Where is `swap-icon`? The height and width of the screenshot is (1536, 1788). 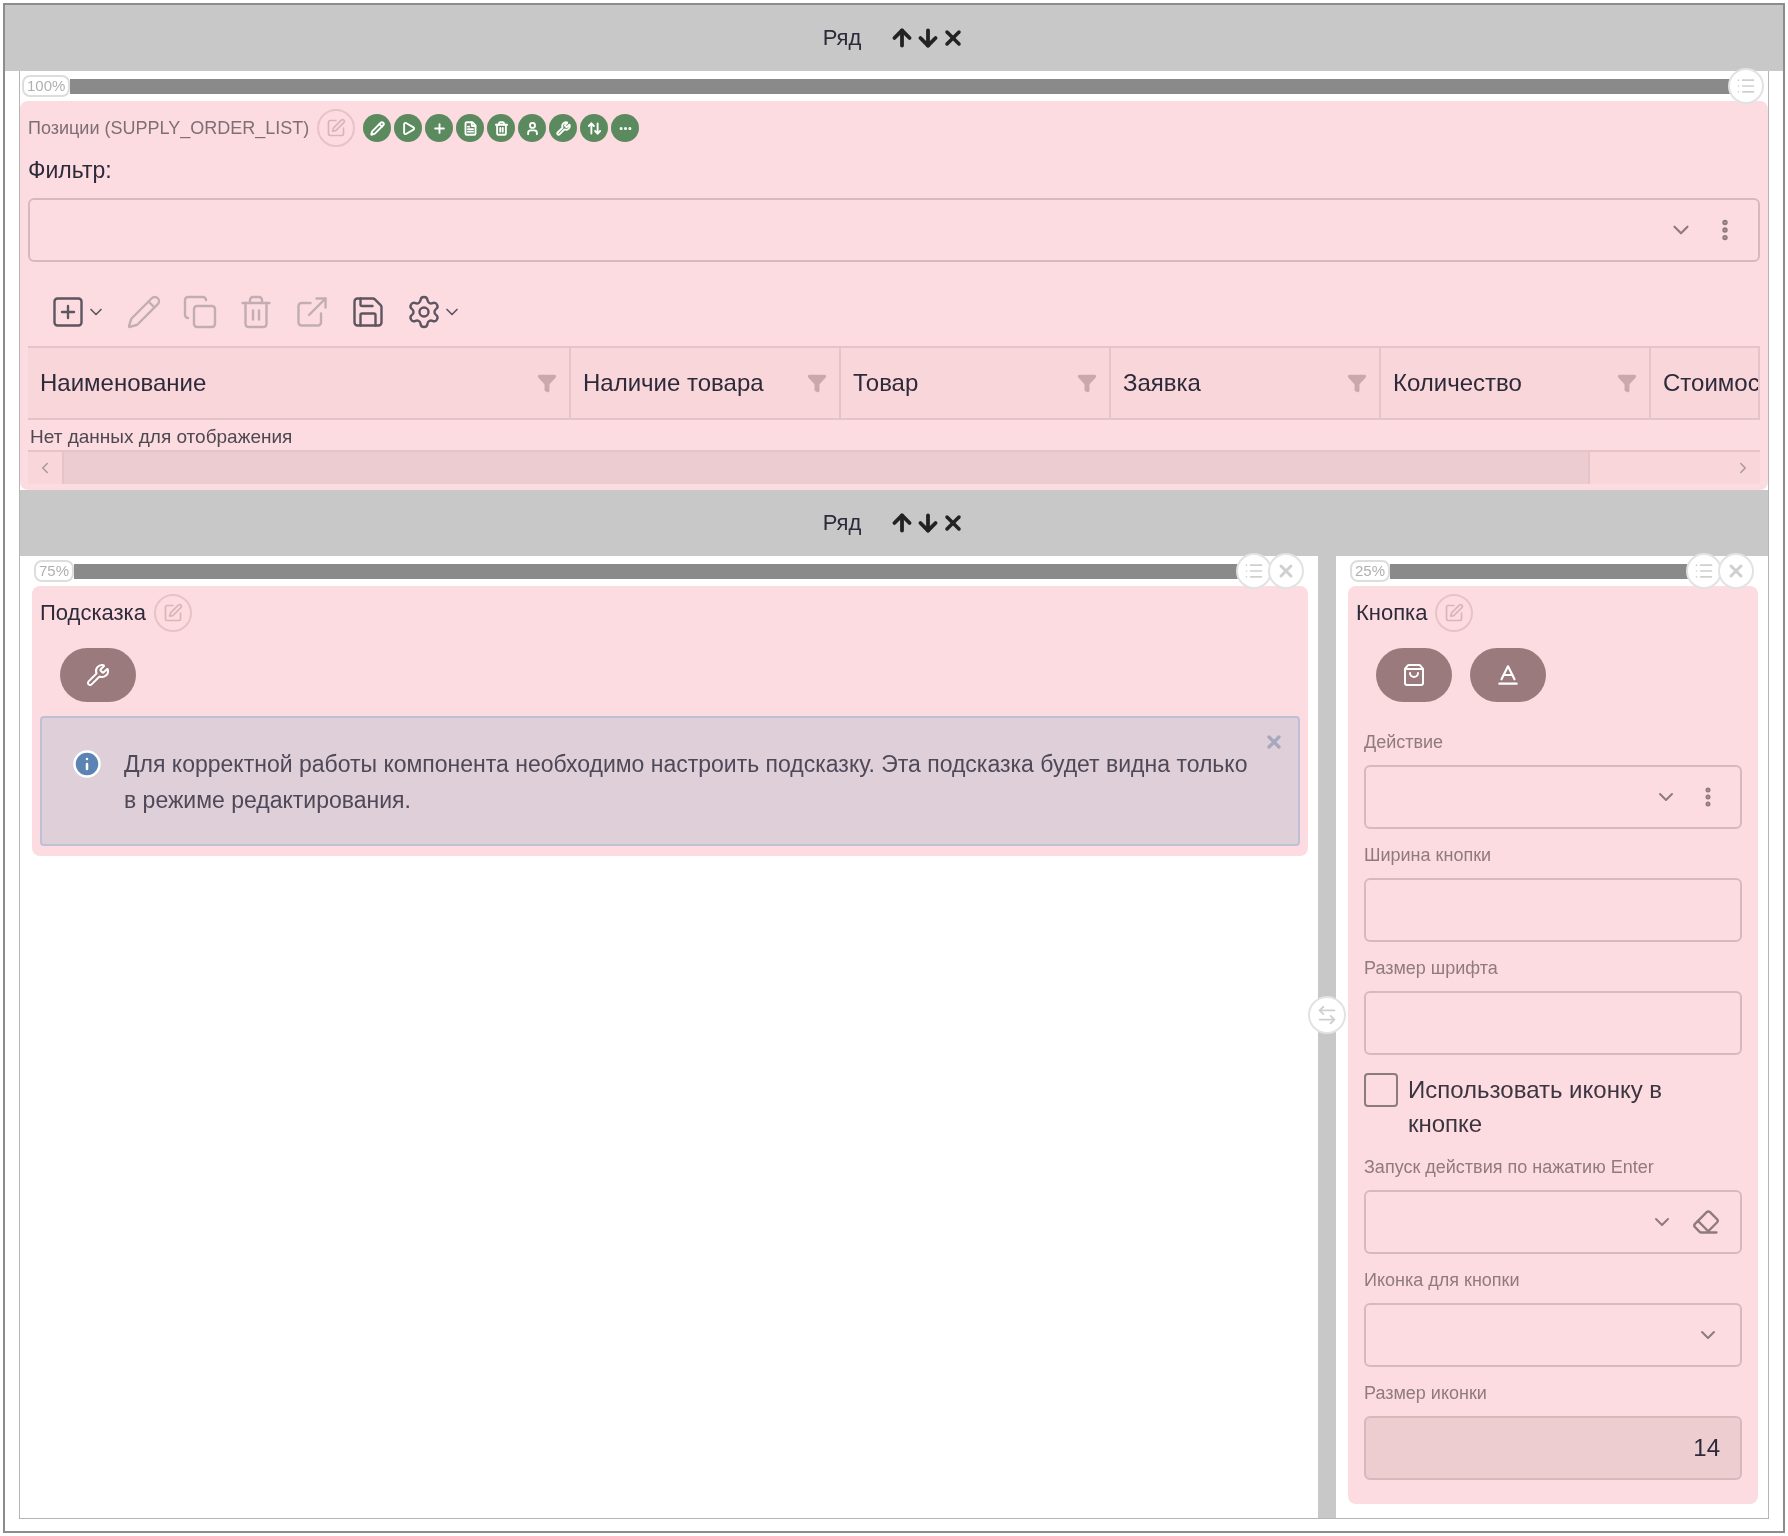
swap-icon is located at coordinates (1327, 1015).